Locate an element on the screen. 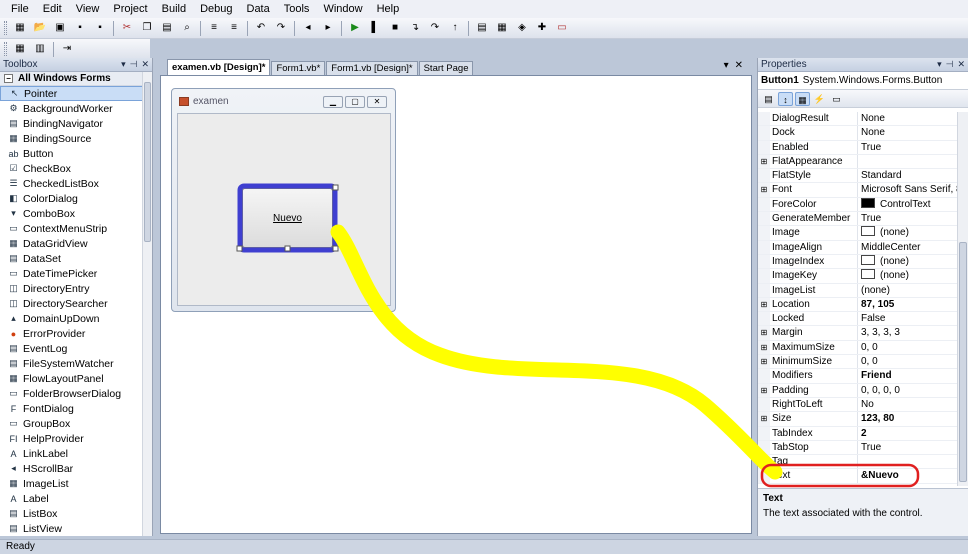  toolbox-item-flowlayoutpanel: ▦ FlowLayoutPanel is located at coordinates (76, 378).